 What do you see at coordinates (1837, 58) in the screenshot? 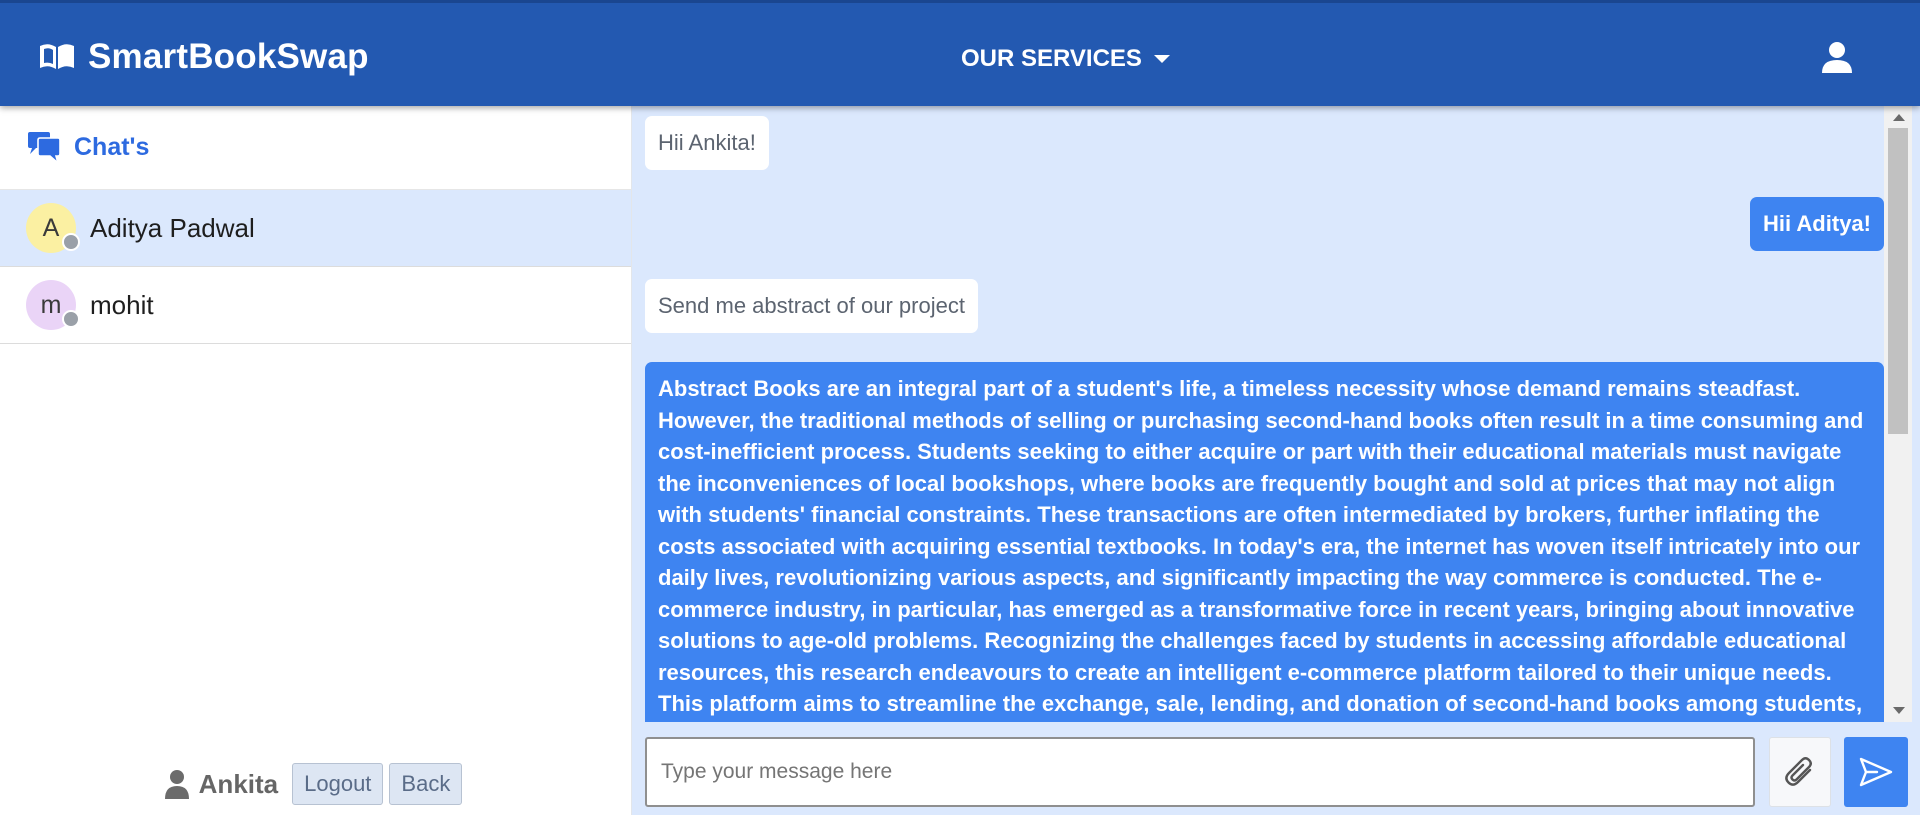
I see `user-icon` at bounding box center [1837, 58].